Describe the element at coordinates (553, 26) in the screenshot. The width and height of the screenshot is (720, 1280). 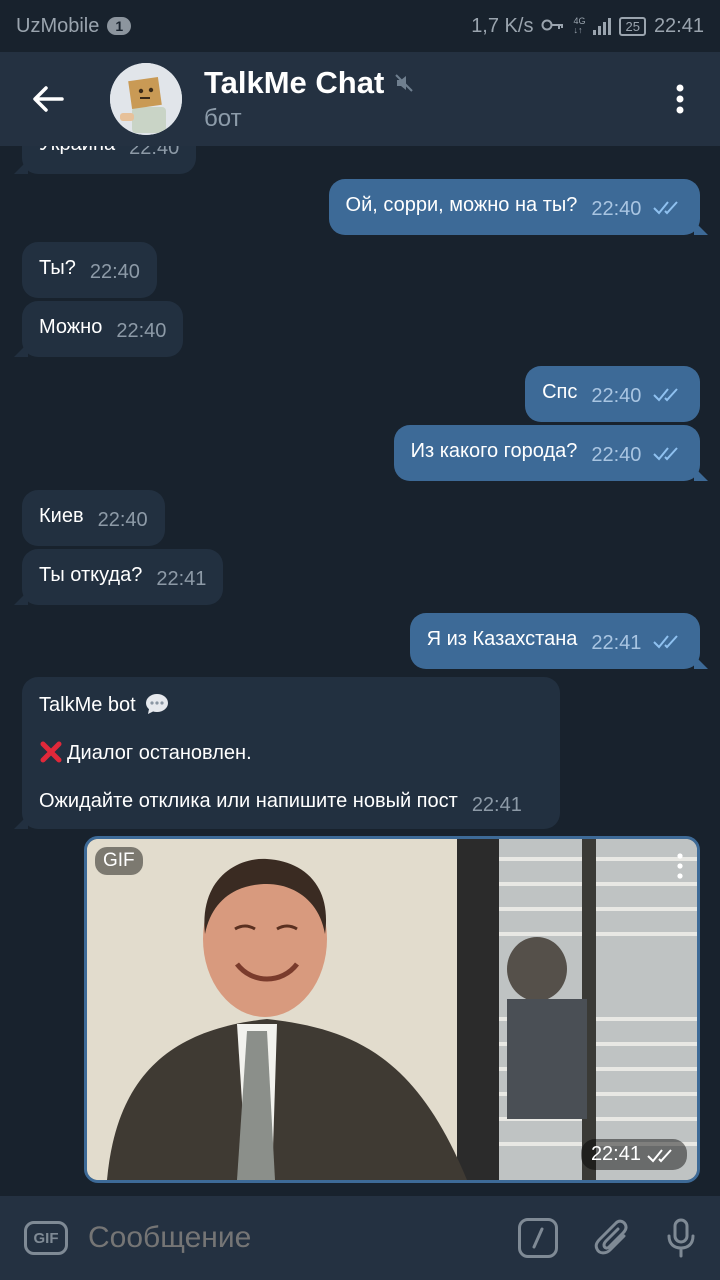
I see `key-icon` at that location.